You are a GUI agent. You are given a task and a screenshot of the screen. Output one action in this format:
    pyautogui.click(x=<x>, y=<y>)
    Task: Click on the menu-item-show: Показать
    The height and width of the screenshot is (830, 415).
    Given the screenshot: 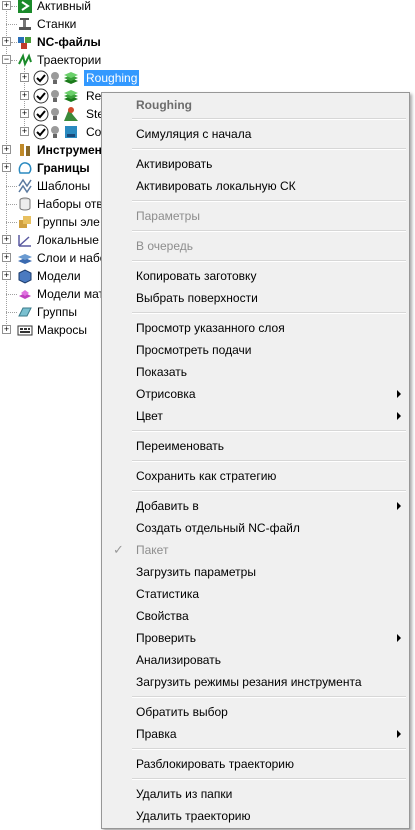 What is the action you would take?
    pyautogui.click(x=255, y=372)
    